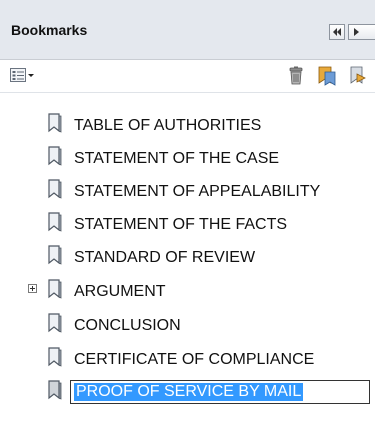 Image resolution: width=375 pixels, height=440 pixels. Describe the element at coordinates (361, 32) in the screenshot. I see `expand-panel-button` at that location.